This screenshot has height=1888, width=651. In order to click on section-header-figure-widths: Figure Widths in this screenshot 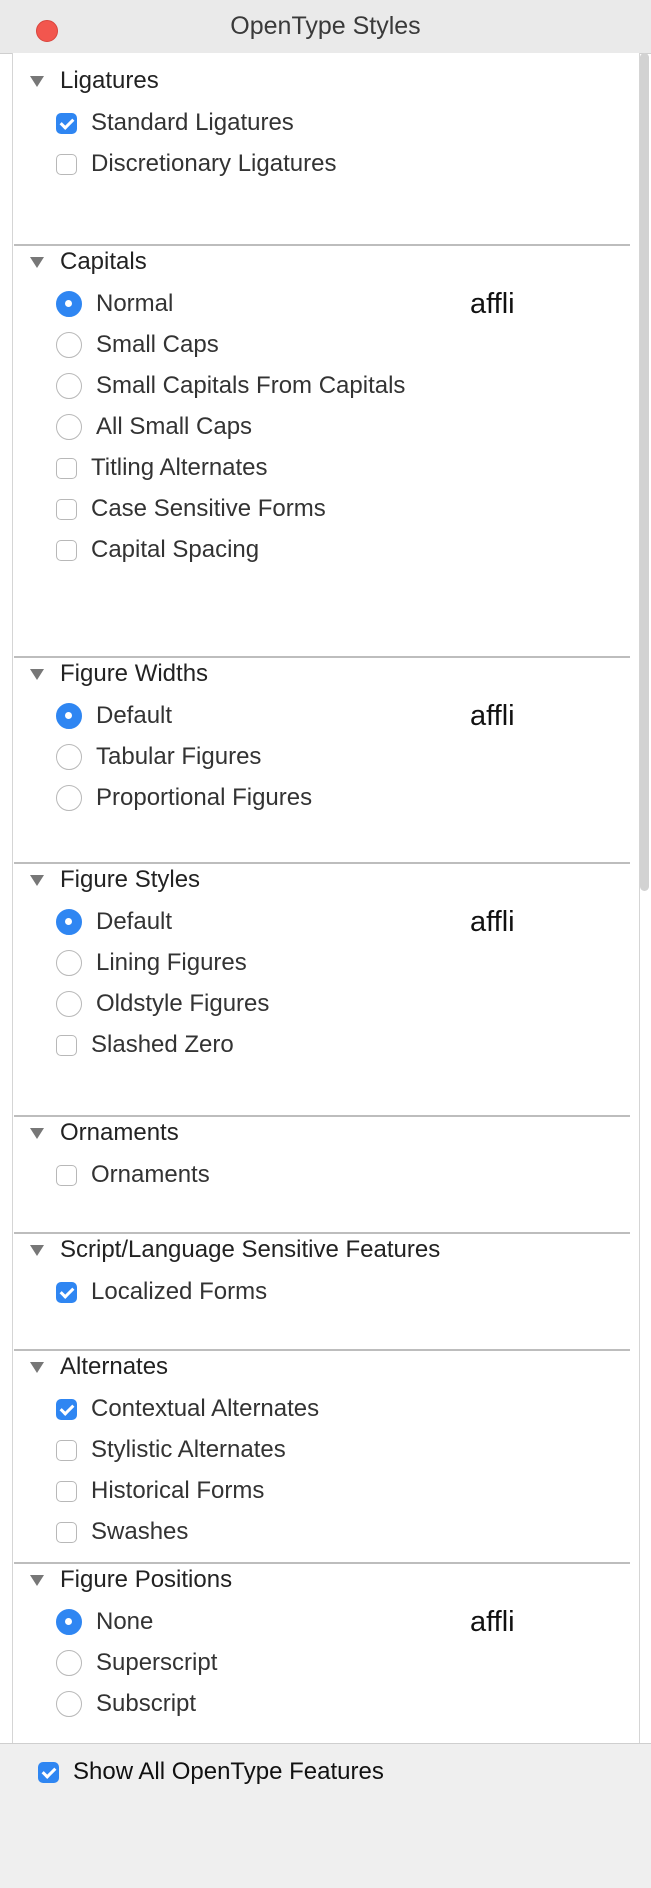, I will do `click(119, 674)`.